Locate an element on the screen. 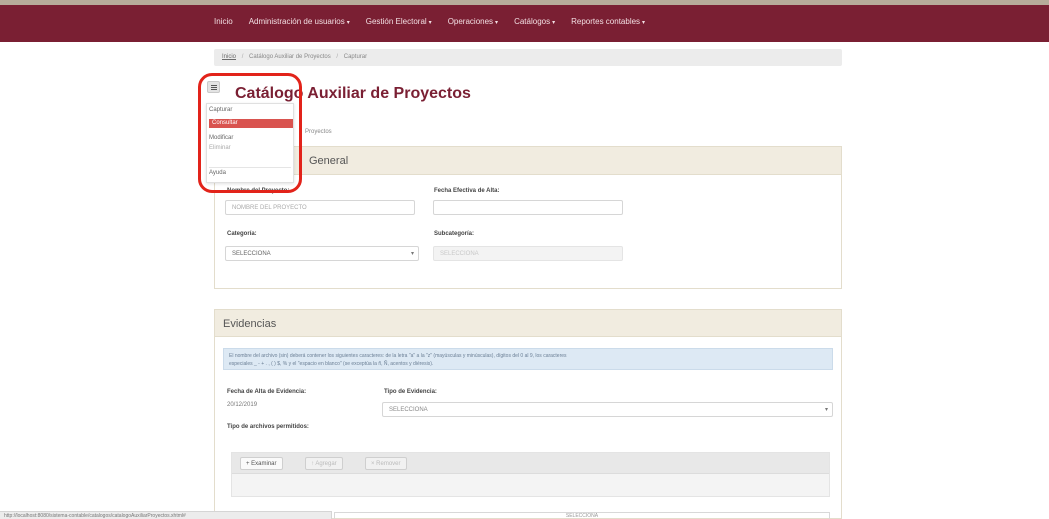 This screenshot has width=1049, height=519. nav-item-label: Reportes contables is located at coordinates (606, 21).